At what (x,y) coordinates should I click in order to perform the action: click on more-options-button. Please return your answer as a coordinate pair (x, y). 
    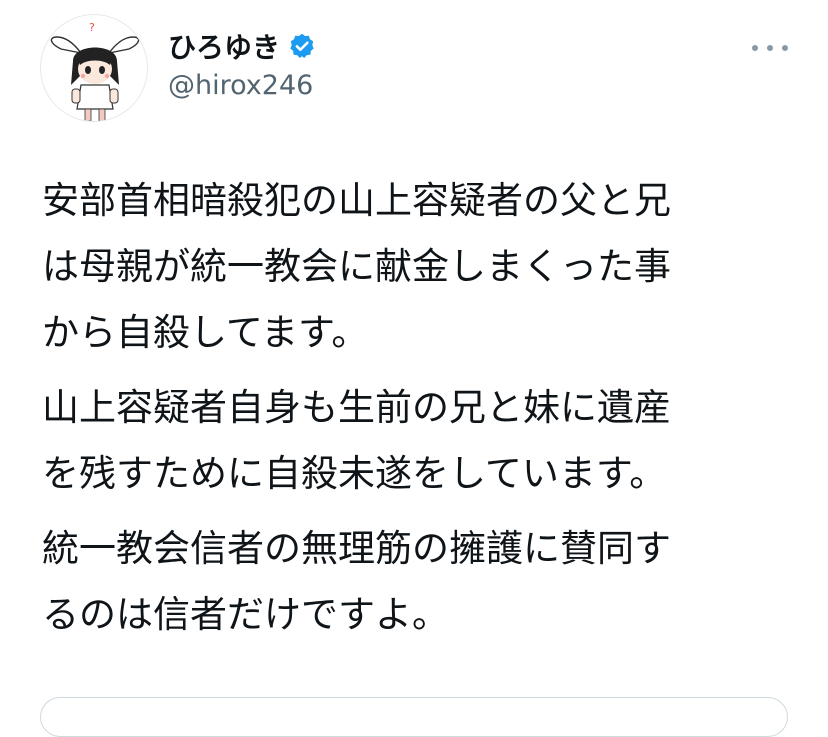
    Looking at the image, I should click on (770, 48).